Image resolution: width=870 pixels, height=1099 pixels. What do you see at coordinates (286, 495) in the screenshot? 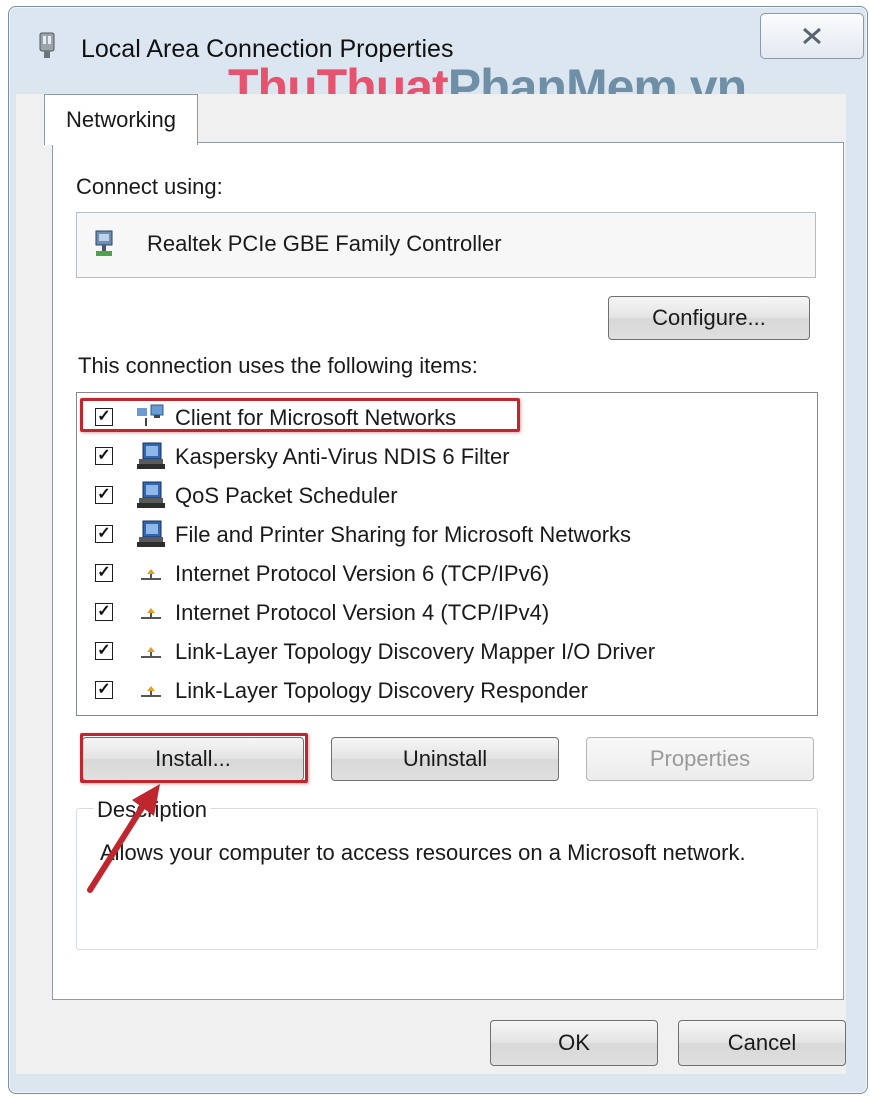
I see `item-label: QoS Packet Scheduler` at bounding box center [286, 495].